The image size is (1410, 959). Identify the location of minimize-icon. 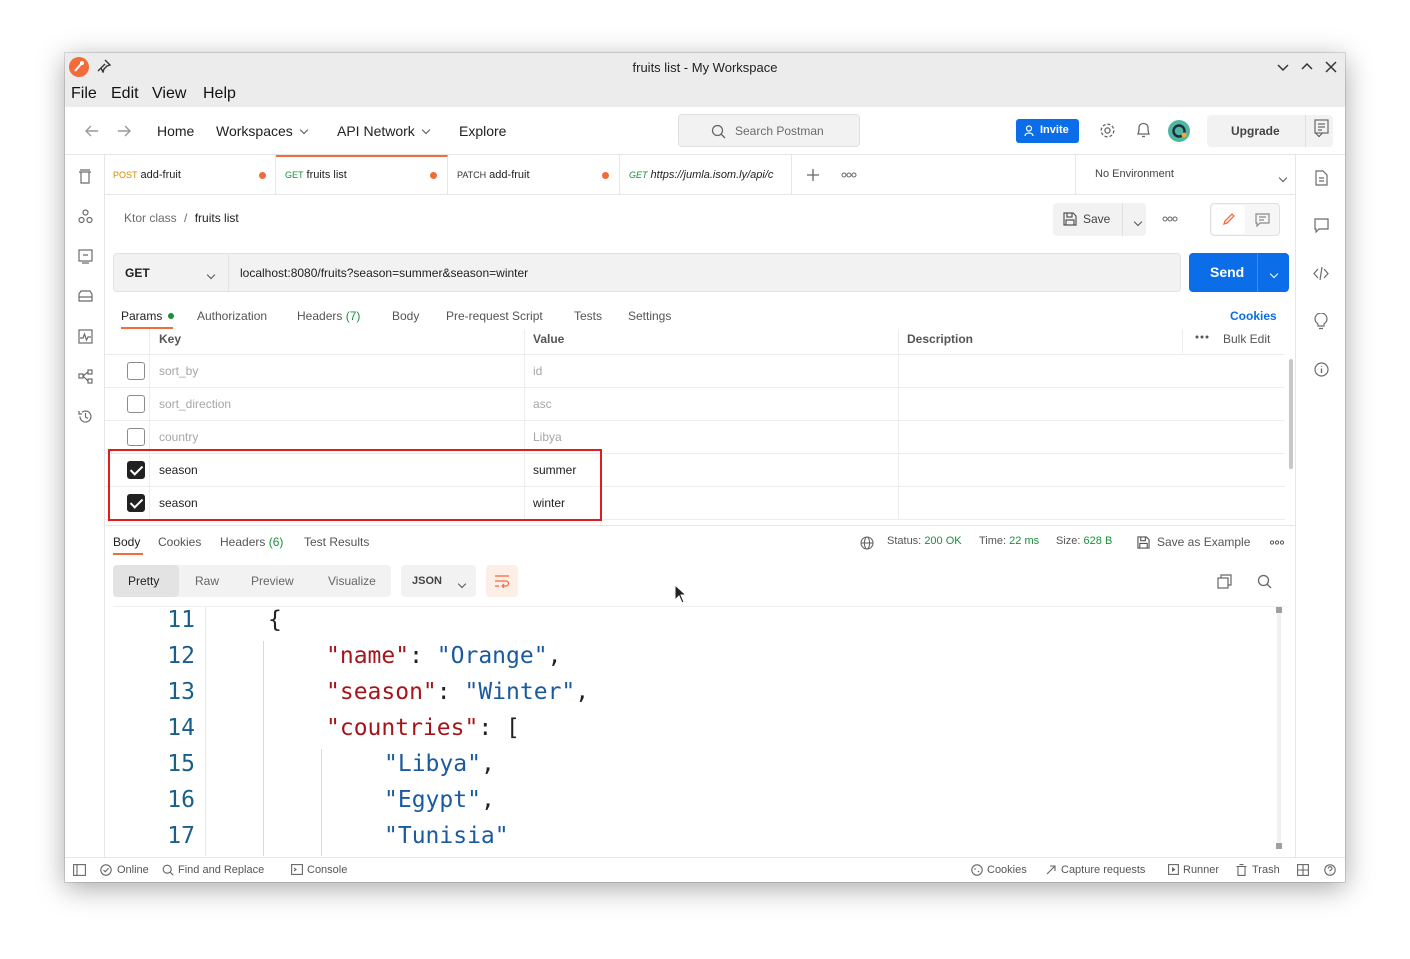
(1283, 68).